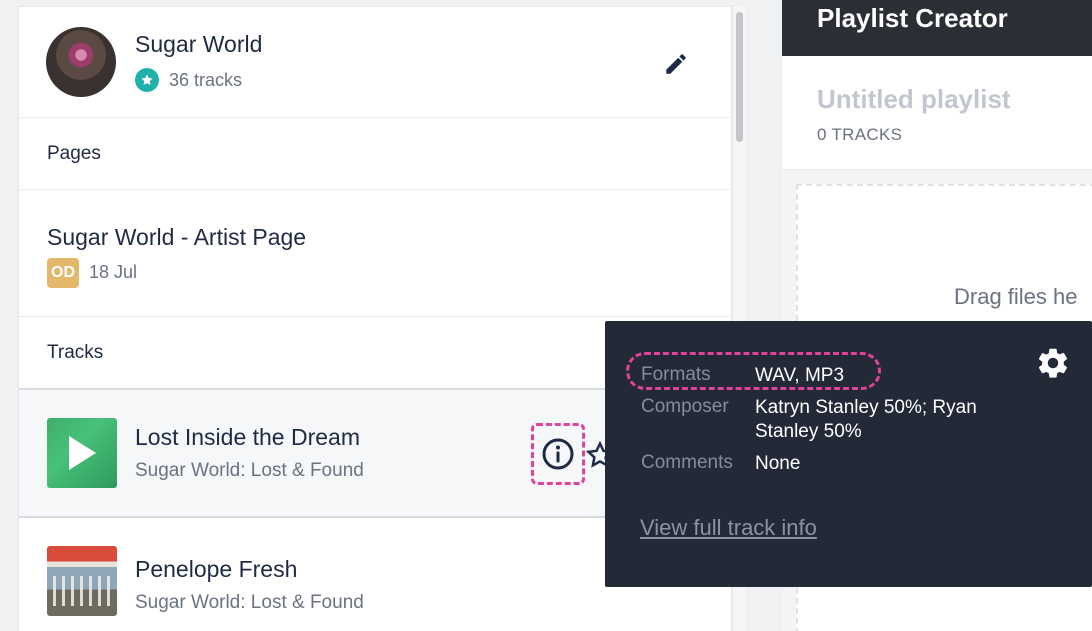 This screenshot has width=1092, height=631. What do you see at coordinates (1016, 296) in the screenshot?
I see `dropzone-text: Drag files he` at bounding box center [1016, 296].